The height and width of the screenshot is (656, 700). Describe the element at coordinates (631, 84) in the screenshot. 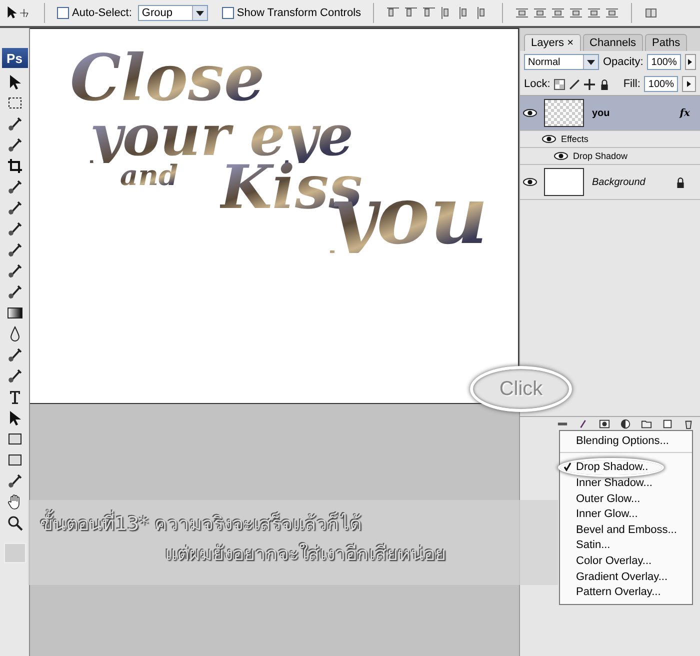

I see `fill-label: Fill:` at that location.